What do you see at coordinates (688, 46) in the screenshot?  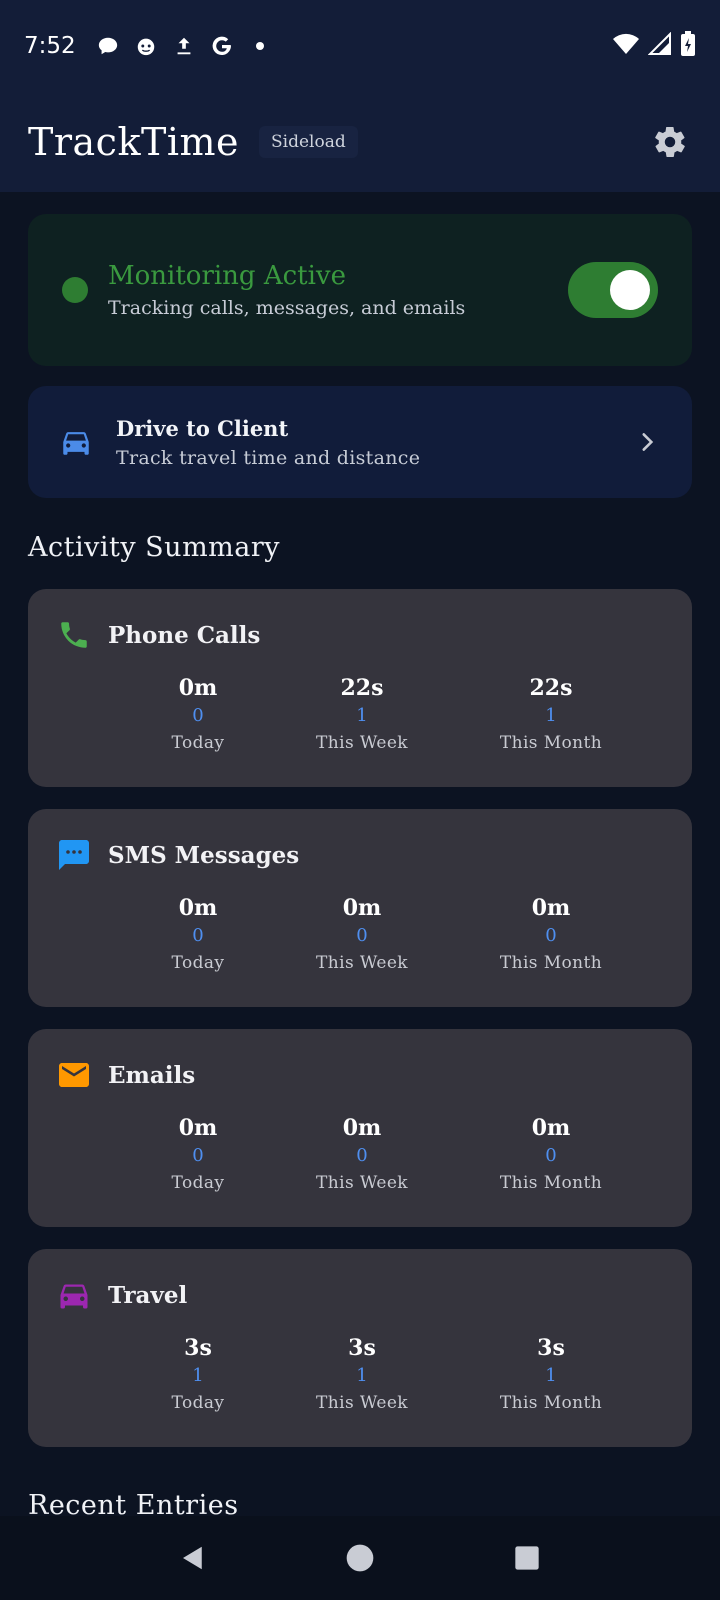 I see `battery-charging-icon` at bounding box center [688, 46].